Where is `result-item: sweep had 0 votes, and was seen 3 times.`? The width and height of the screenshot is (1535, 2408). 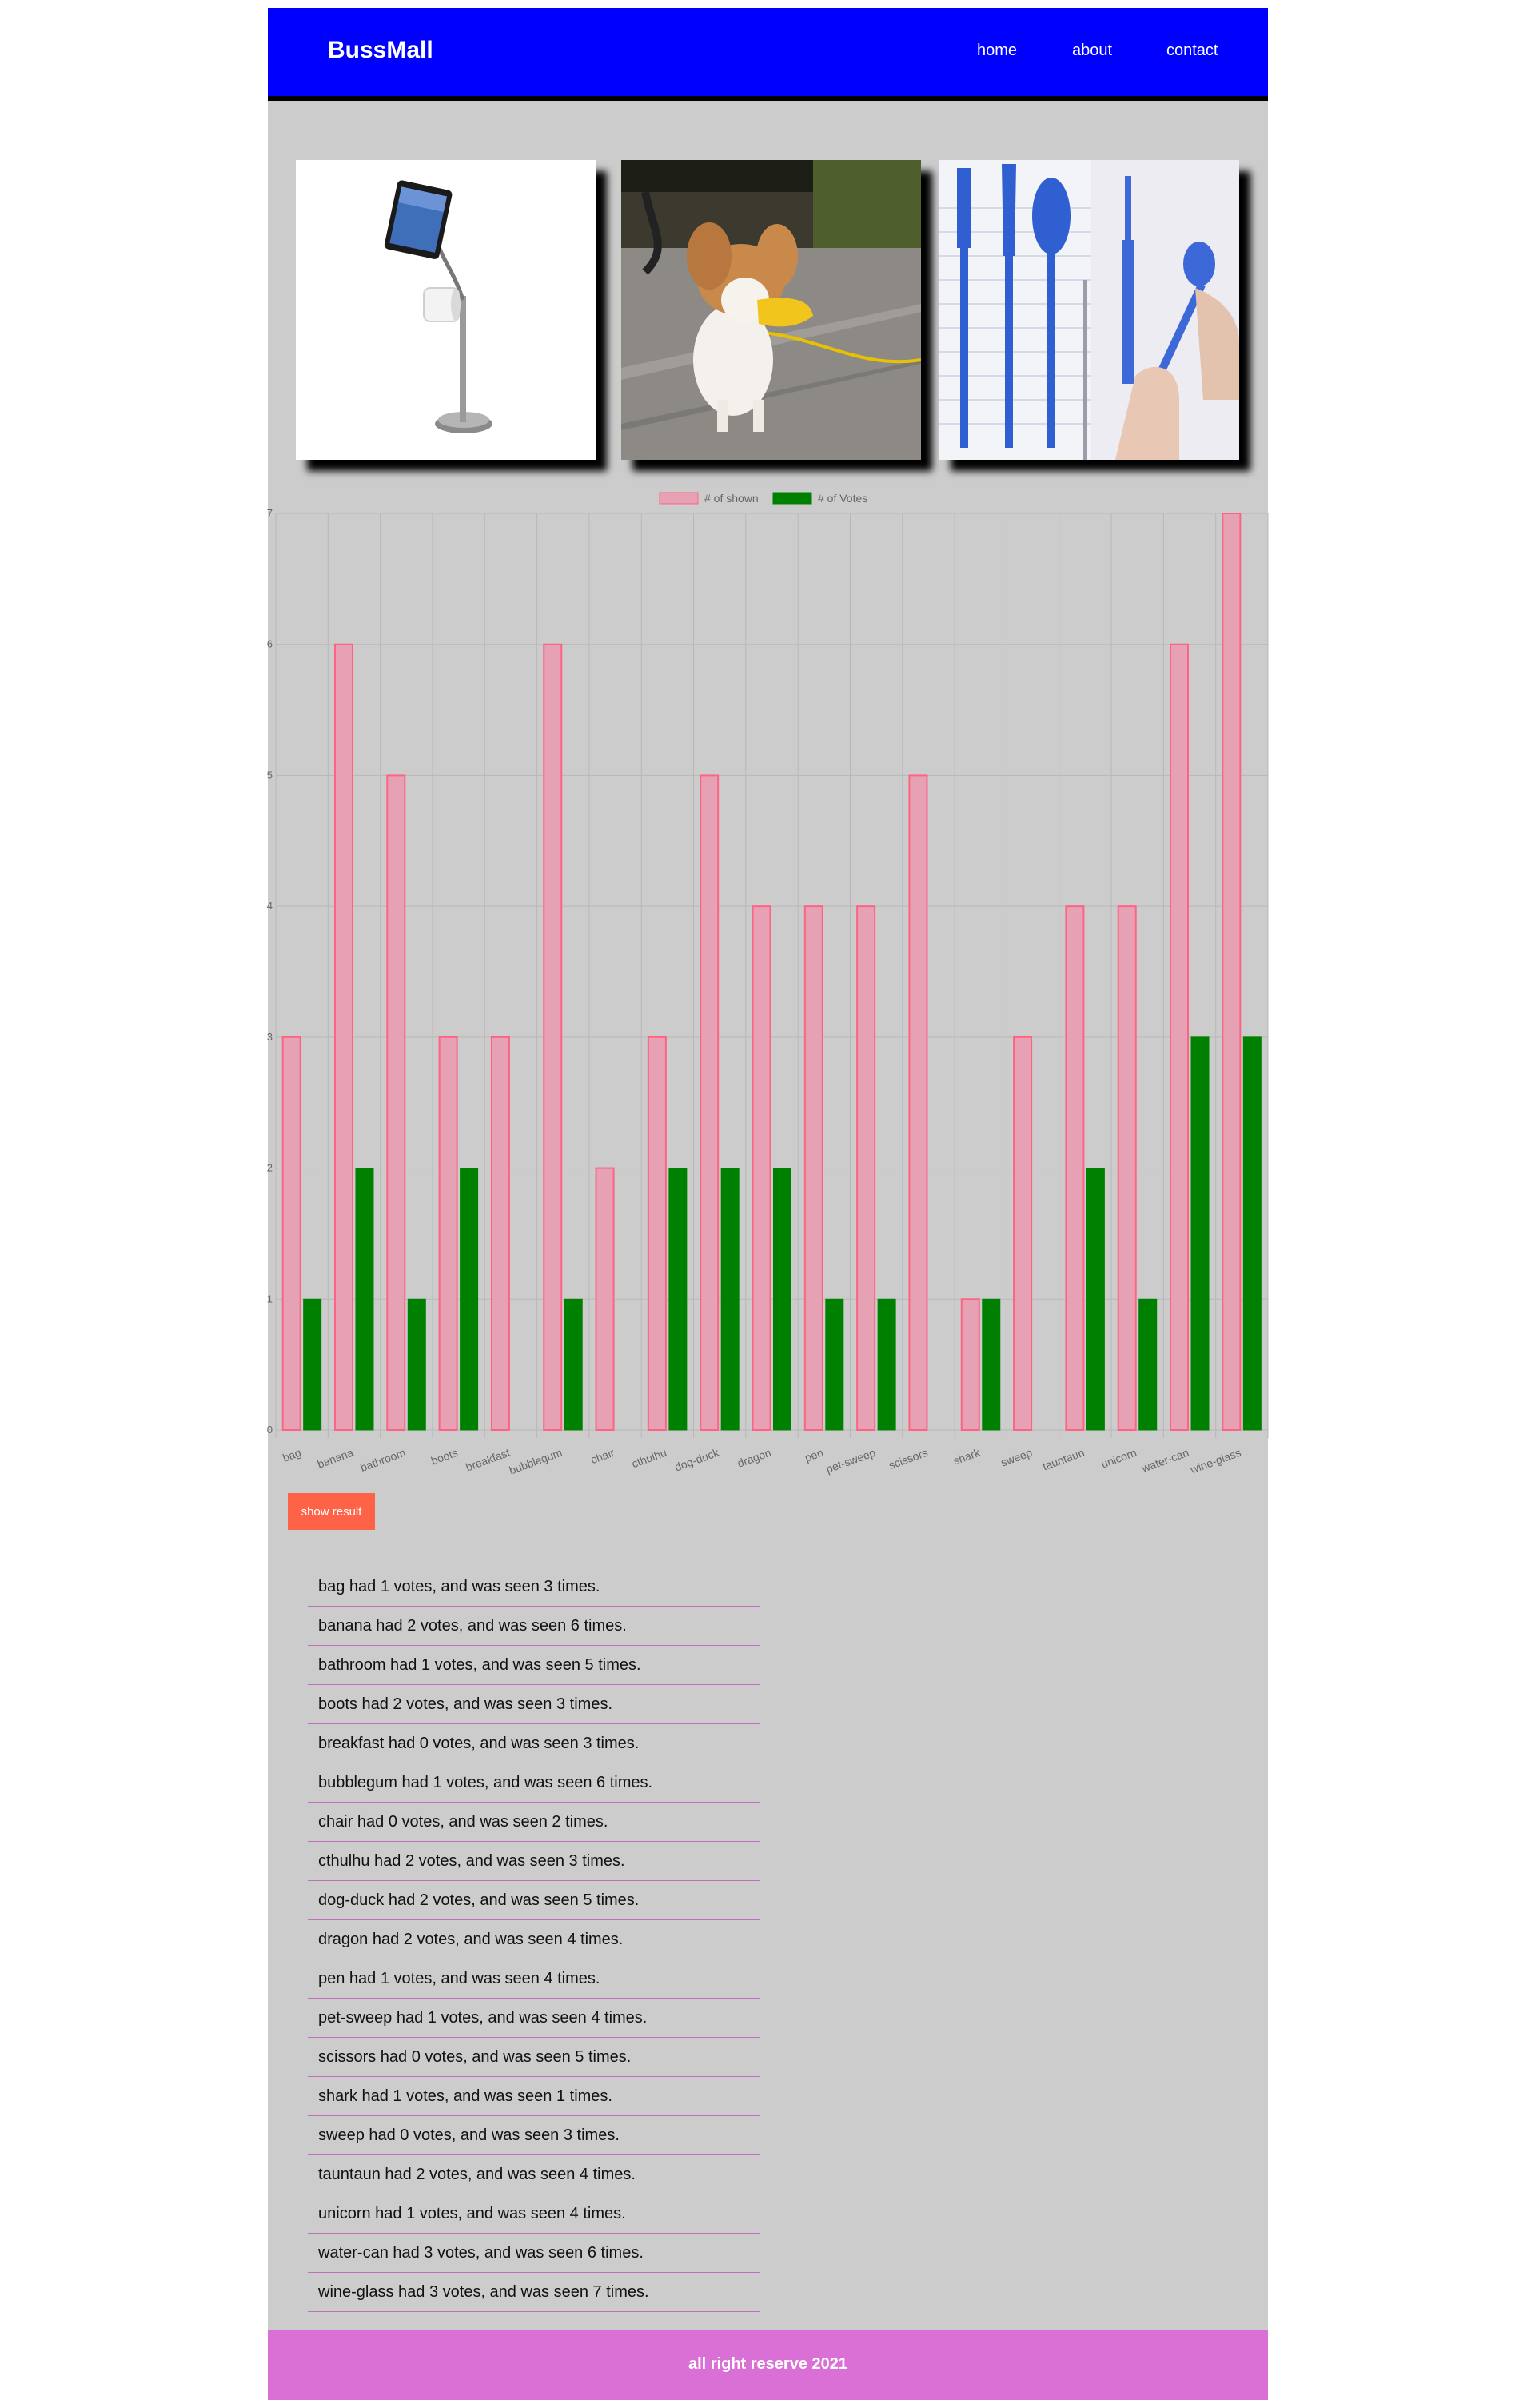 result-item: sweep had 0 votes, and was seen 3 times. is located at coordinates (534, 2135).